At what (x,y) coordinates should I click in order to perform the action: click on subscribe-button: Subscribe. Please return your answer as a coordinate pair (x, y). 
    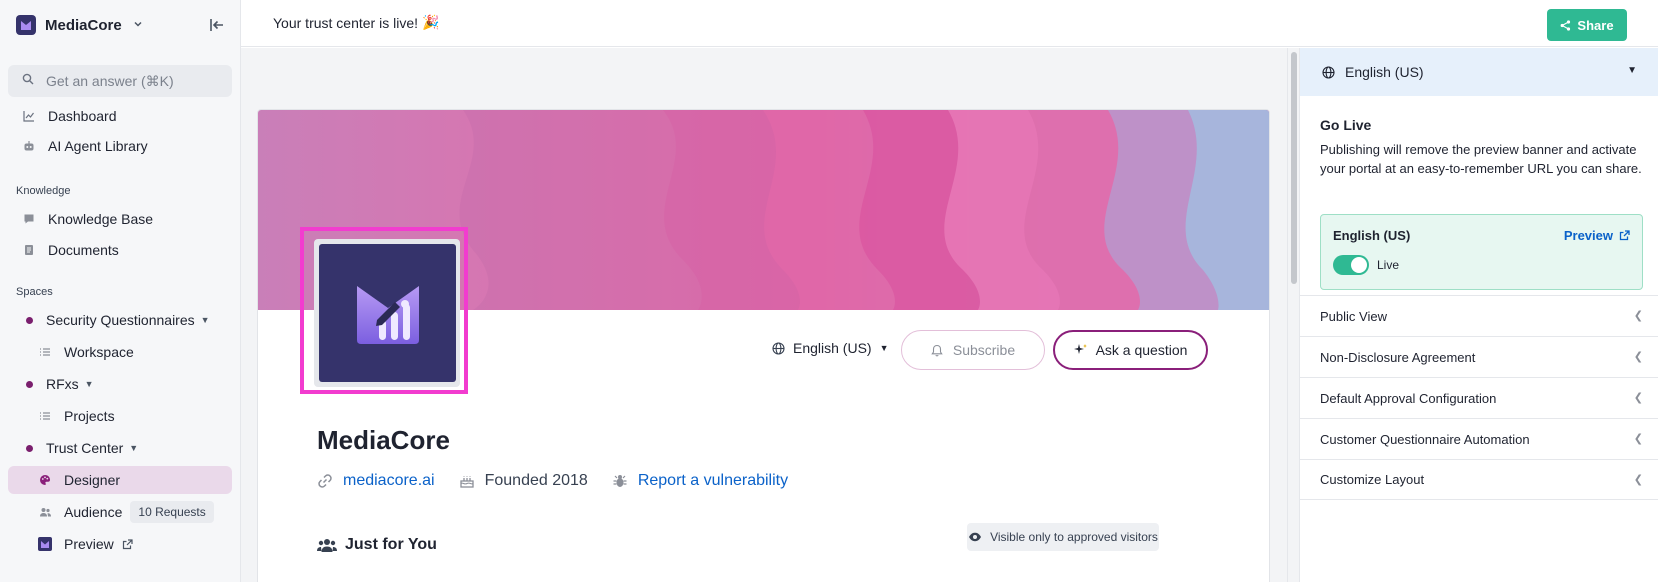
    Looking at the image, I should click on (973, 350).